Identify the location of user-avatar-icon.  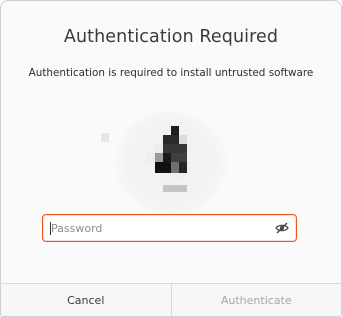
(144, 159).